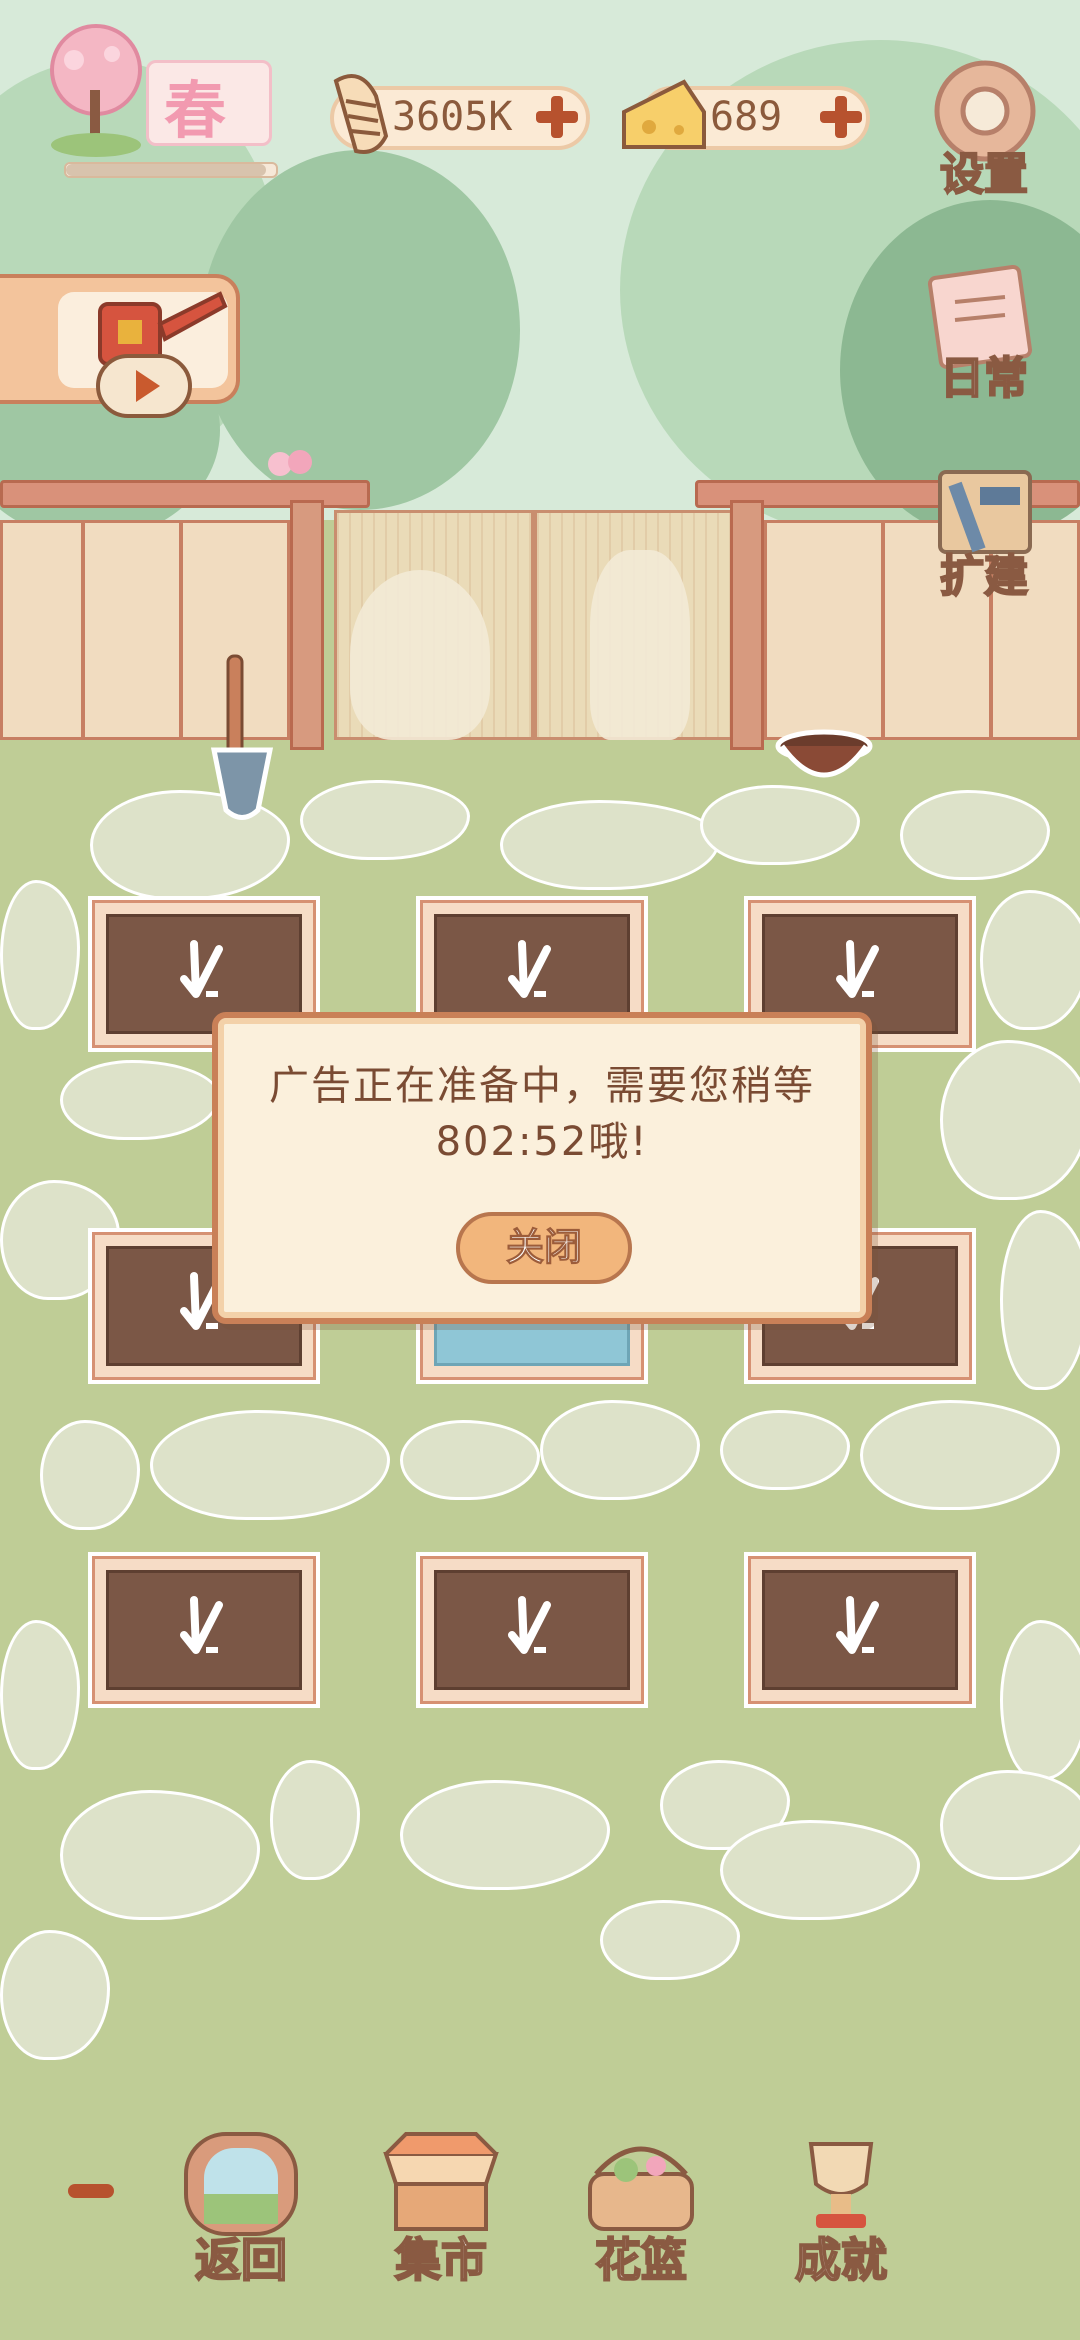 The height and width of the screenshot is (2340, 1080). What do you see at coordinates (640, 645) in the screenshot?
I see `cat-silhouette` at bounding box center [640, 645].